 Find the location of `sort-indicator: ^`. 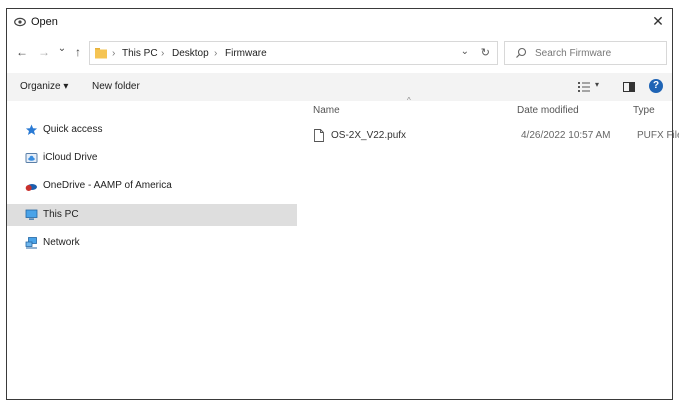

sort-indicator: ^ is located at coordinates (409, 100).